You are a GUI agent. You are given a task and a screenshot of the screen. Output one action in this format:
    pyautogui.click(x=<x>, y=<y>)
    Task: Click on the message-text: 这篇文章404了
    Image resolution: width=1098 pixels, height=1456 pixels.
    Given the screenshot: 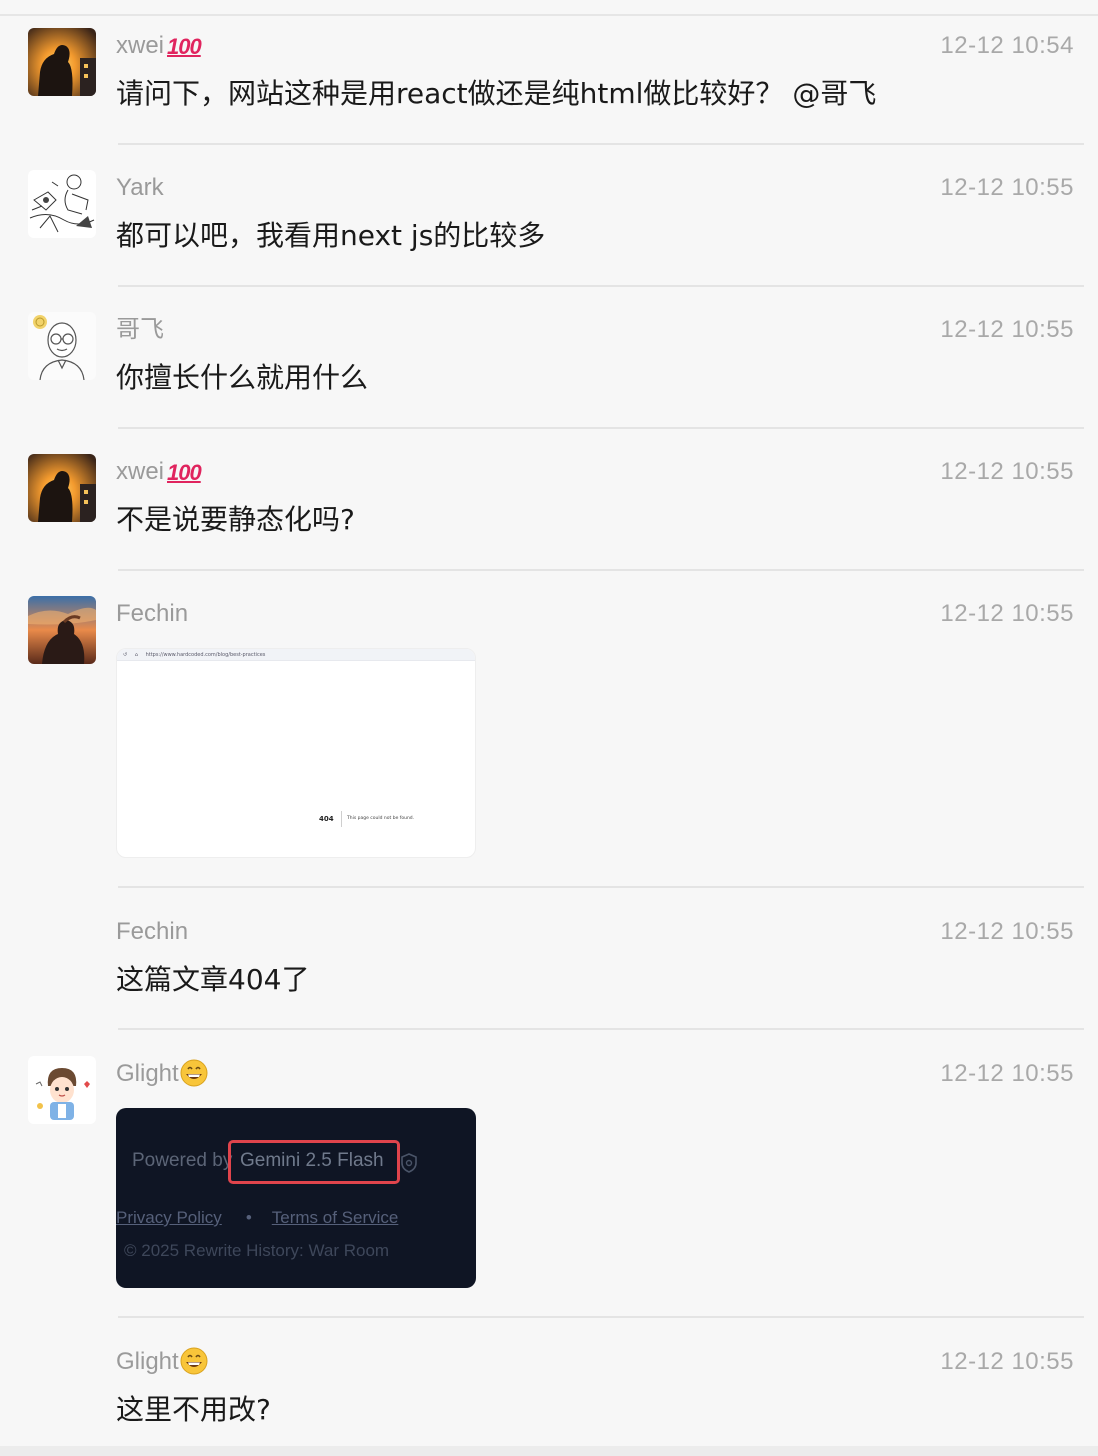 What is the action you would take?
    pyautogui.click(x=212, y=980)
    